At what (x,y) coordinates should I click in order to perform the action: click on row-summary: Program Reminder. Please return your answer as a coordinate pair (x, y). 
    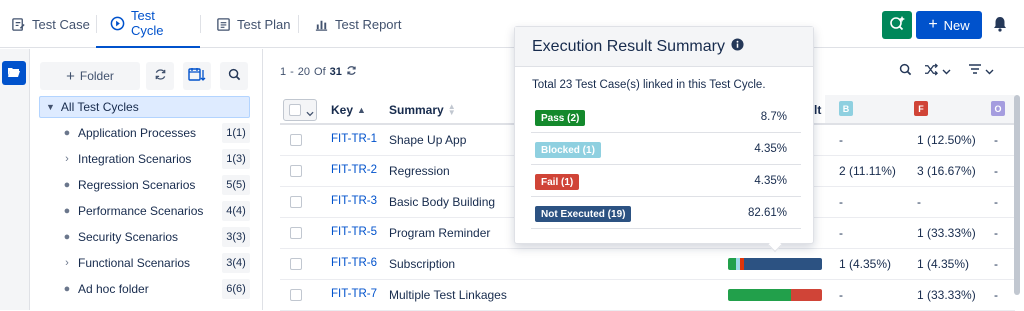
    Looking at the image, I should click on (439, 233).